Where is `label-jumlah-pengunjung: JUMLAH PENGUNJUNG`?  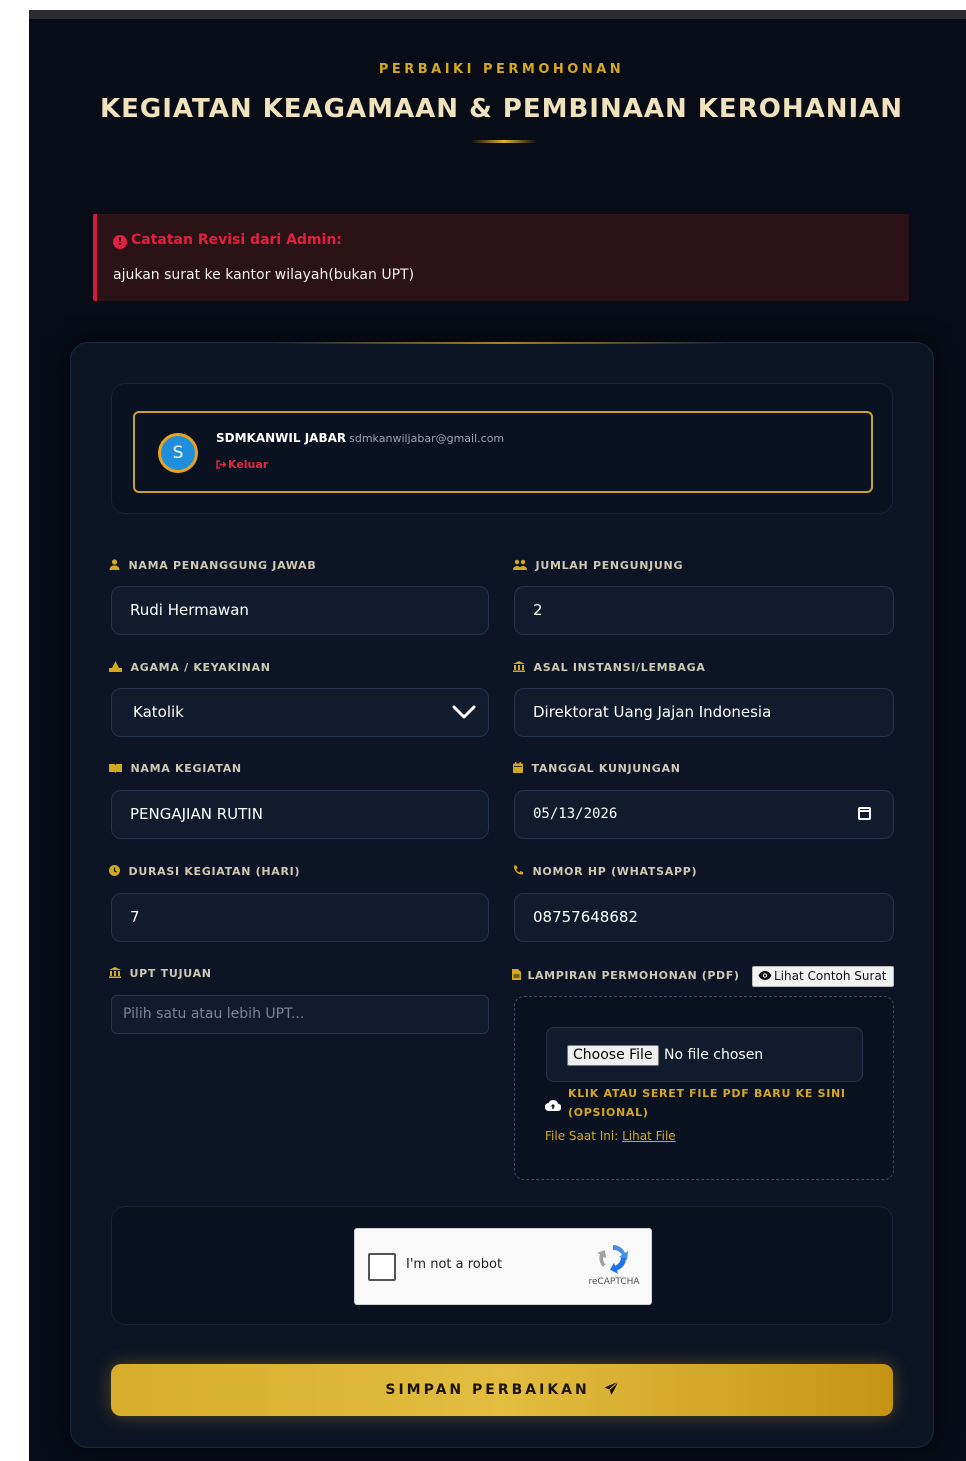 label-jumlah-pengunjung: JUMLAH PENGUNJUNG is located at coordinates (598, 565).